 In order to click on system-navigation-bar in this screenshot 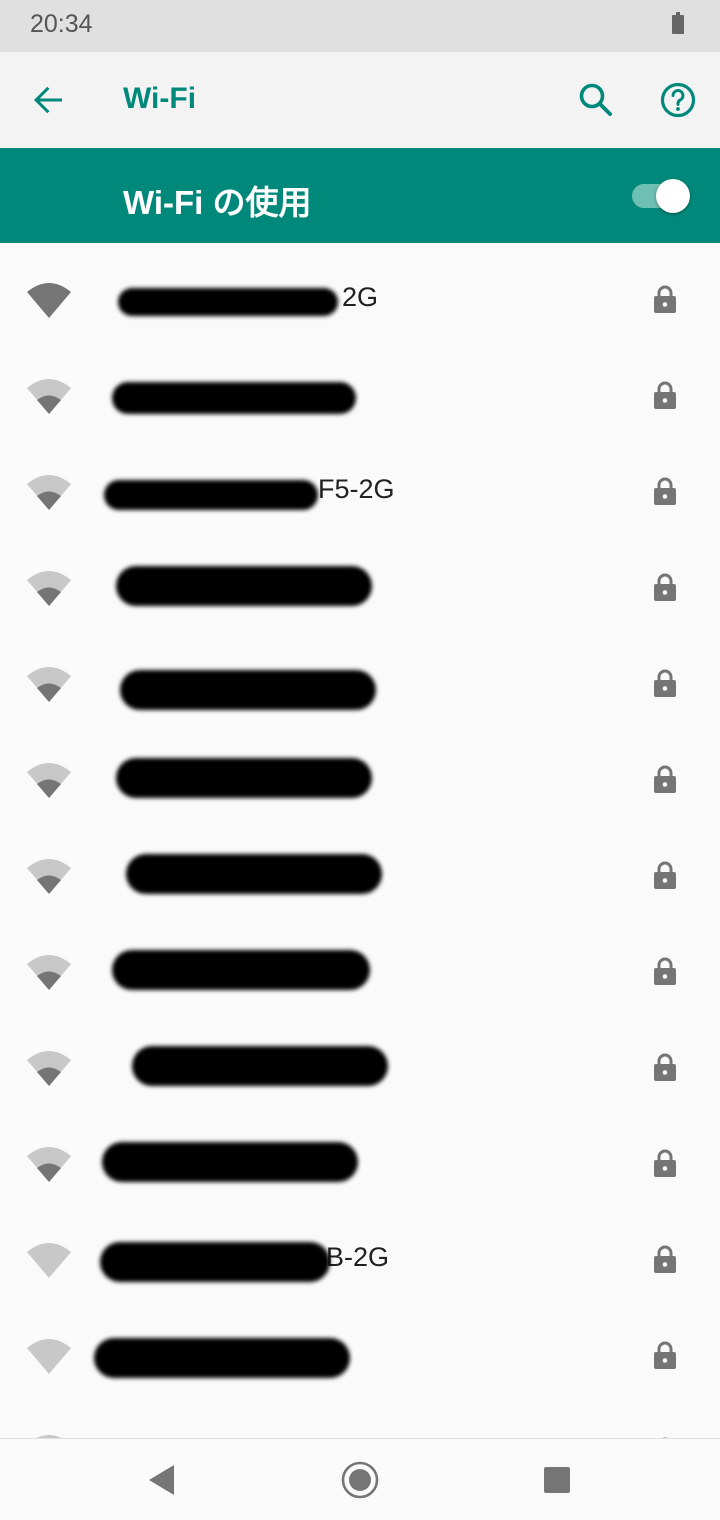, I will do `click(360, 1479)`.